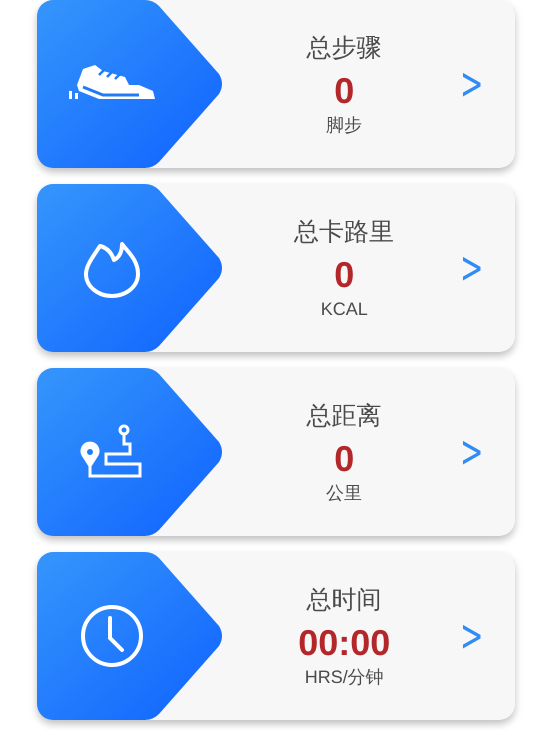 The height and width of the screenshot is (730, 552). I want to click on stat-value: 00:00, so click(344, 643).